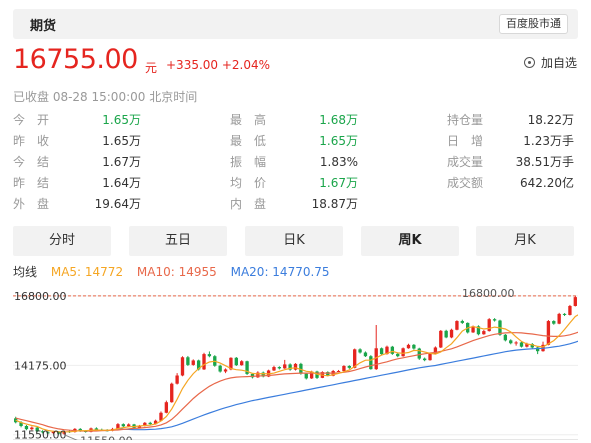  I want to click on header-title: 期货, so click(43, 26).